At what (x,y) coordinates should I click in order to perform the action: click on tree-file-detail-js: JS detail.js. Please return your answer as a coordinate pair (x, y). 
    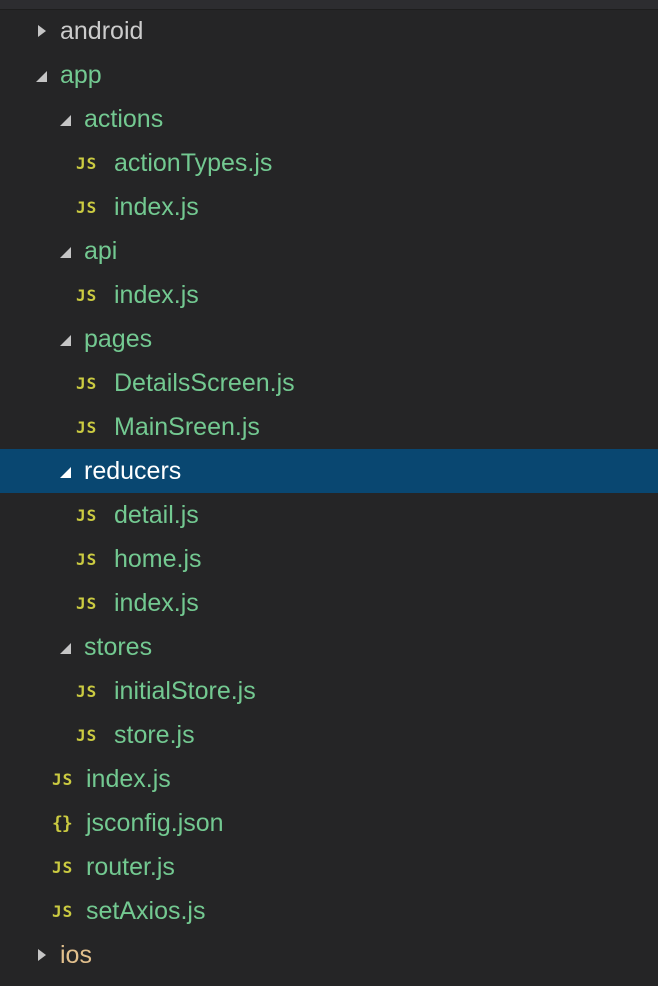
    Looking at the image, I should click on (329, 515).